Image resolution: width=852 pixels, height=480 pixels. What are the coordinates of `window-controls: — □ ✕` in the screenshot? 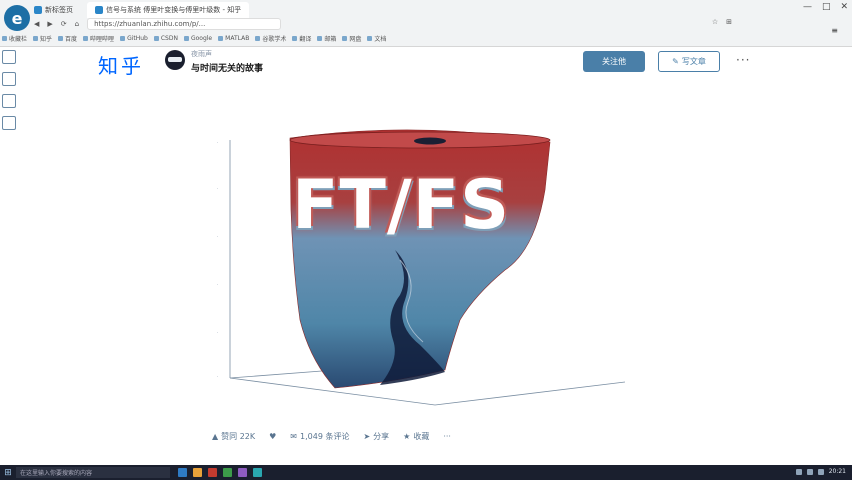 It's located at (825, 7).